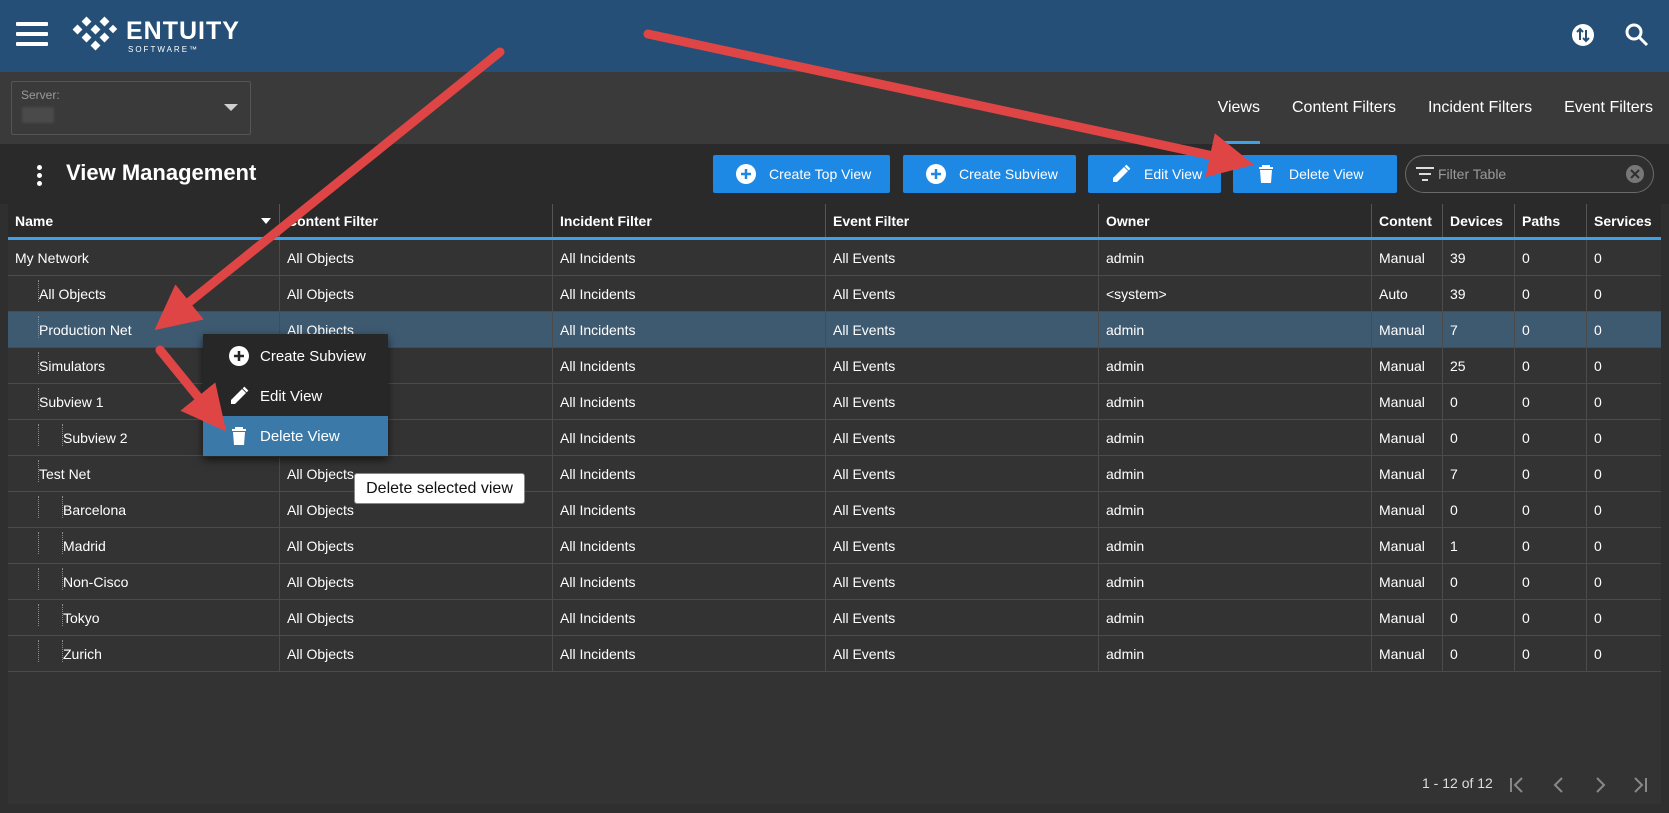  I want to click on tab-event-filters: Event Filters, so click(1608, 108).